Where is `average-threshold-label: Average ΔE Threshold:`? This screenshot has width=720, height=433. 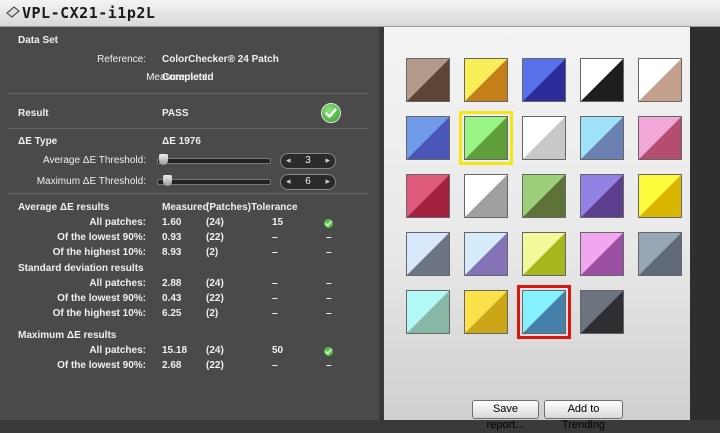
average-threshold-label: Average ΔE Threshold: is located at coordinates (94, 160).